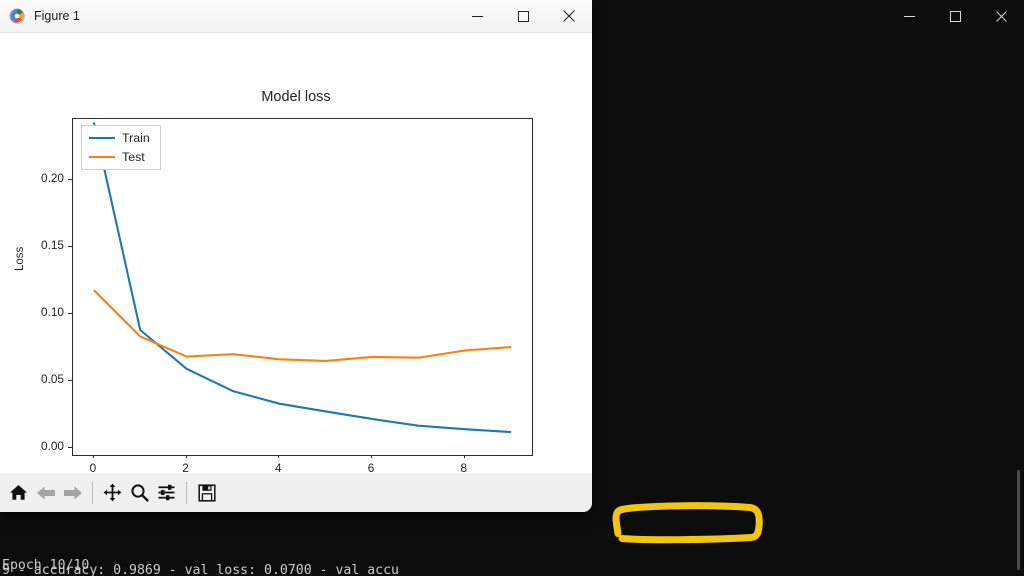  I want to click on toolbar-zoom-button, so click(139, 493).